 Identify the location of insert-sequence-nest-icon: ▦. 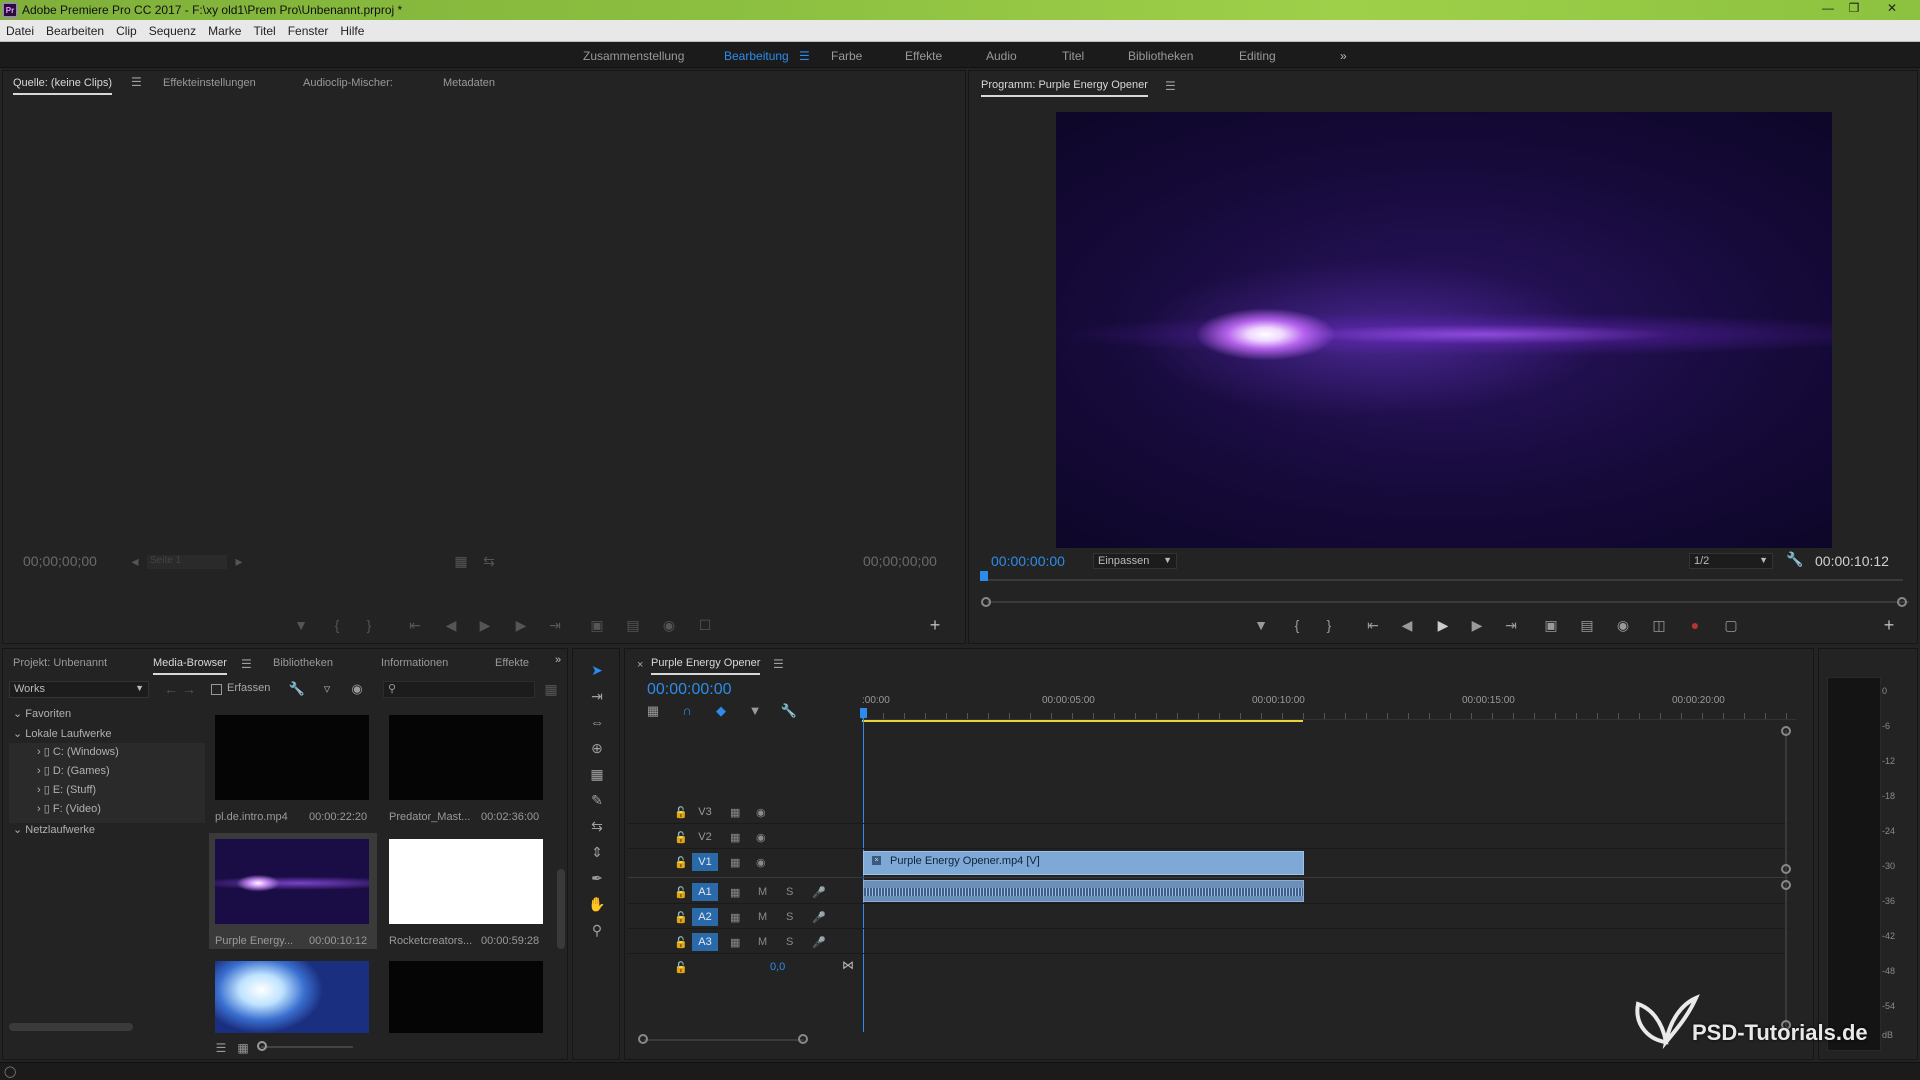
(653, 711).